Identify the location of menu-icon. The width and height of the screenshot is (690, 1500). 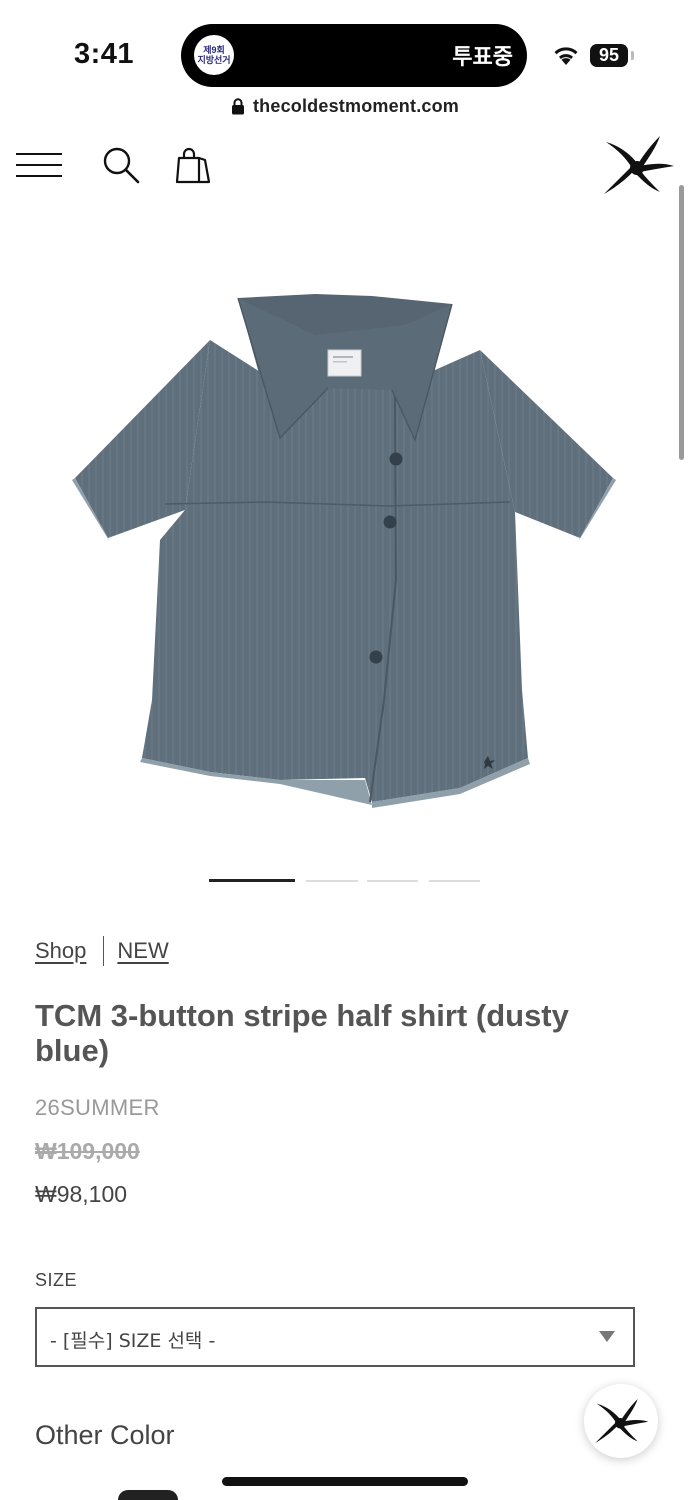
(39, 165).